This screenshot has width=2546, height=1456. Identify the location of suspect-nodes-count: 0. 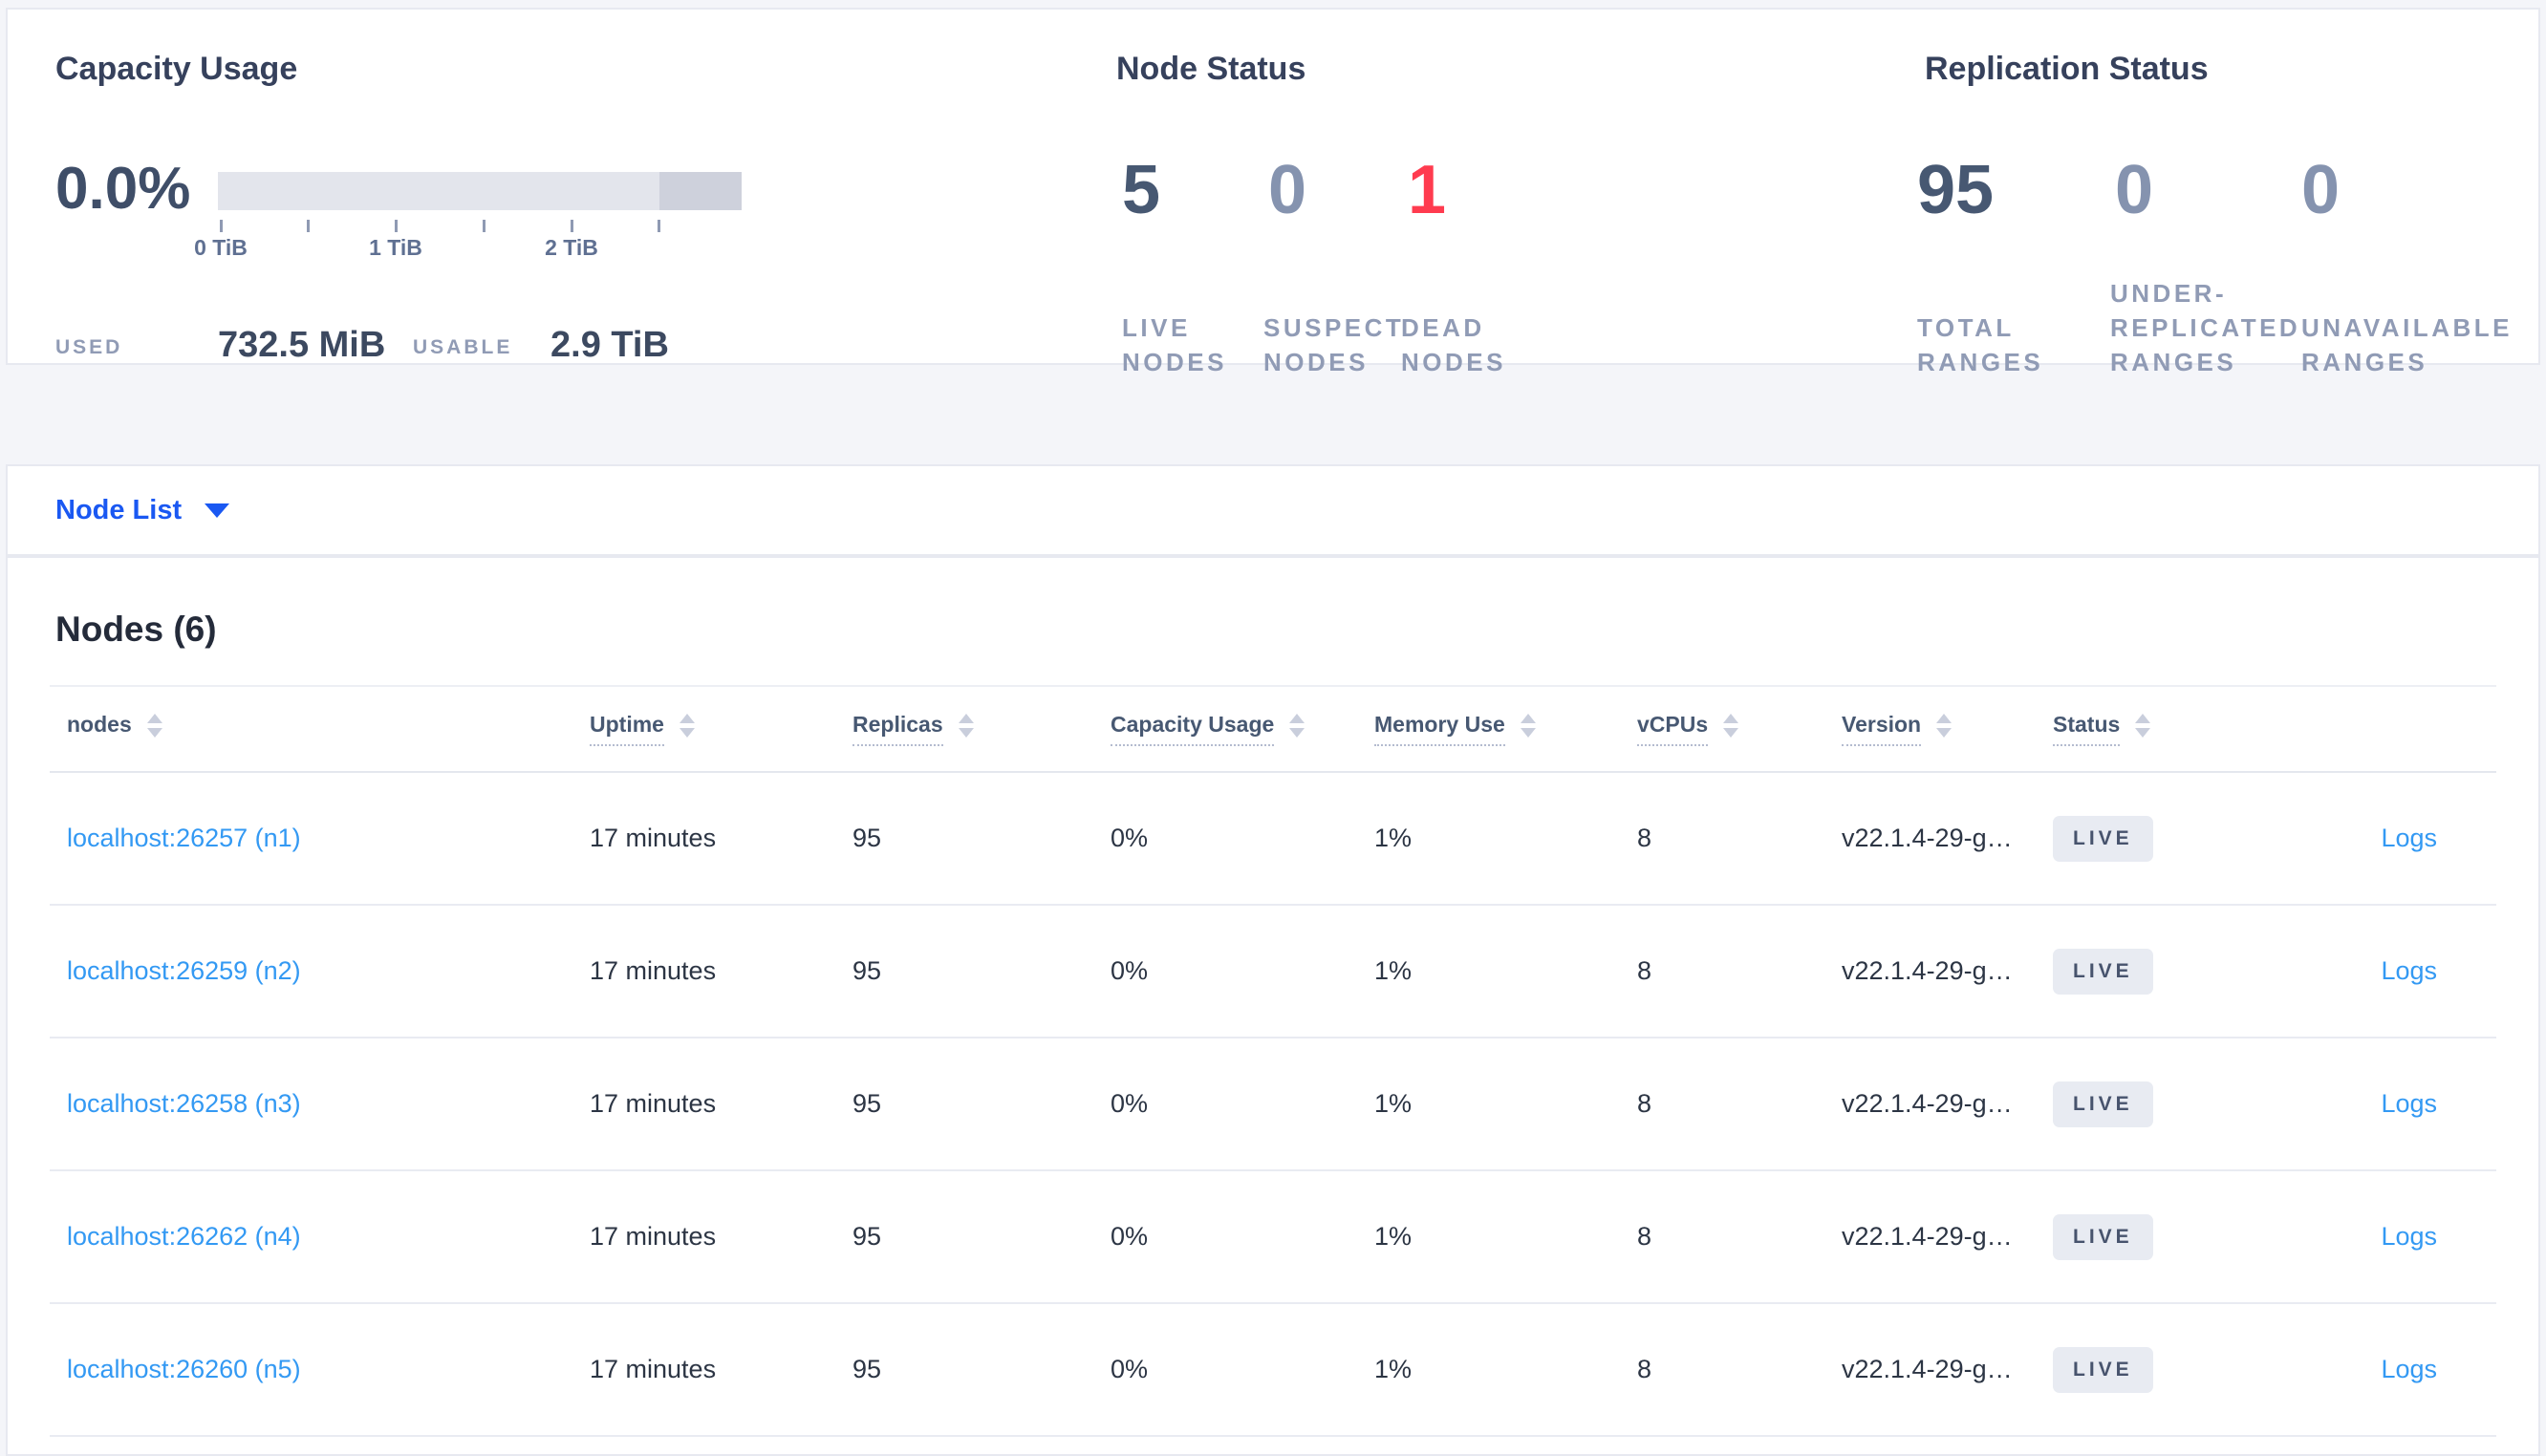
(1287, 190).